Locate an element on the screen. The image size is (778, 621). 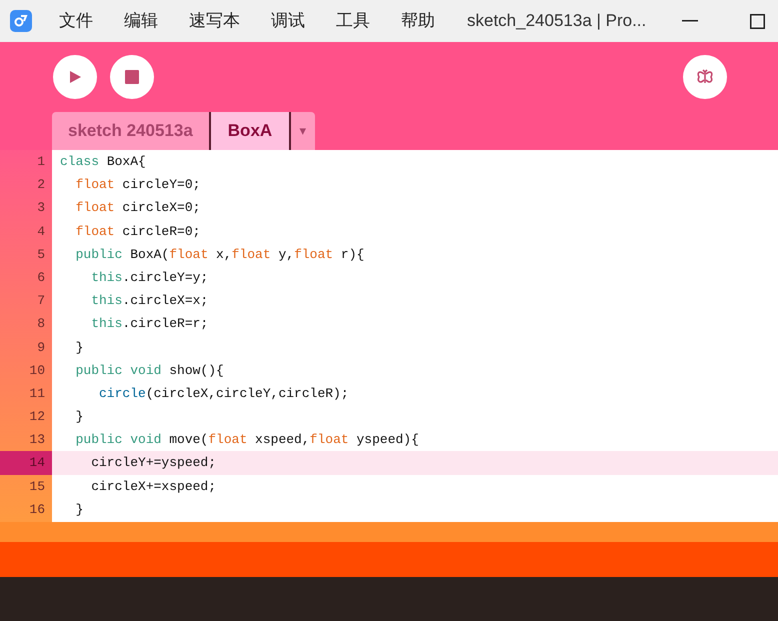
app-logo-icon is located at coordinates (21, 21).